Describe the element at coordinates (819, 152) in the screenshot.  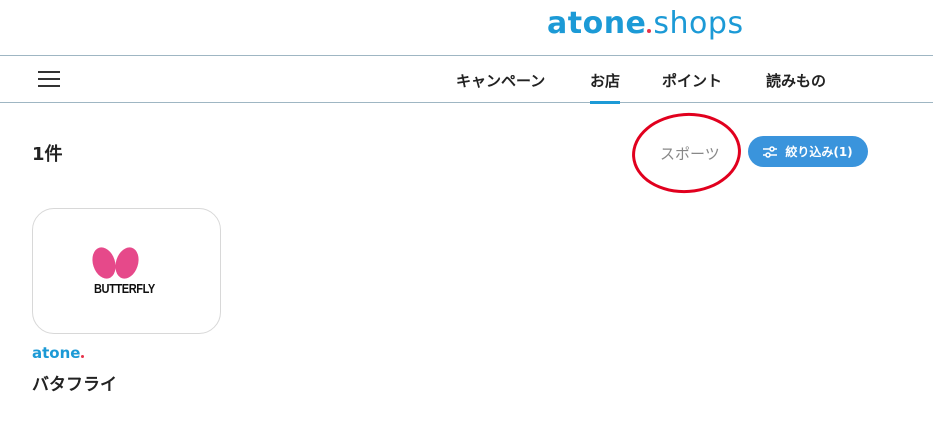
I see `filter-button-label: 絞り込み(1)` at that location.